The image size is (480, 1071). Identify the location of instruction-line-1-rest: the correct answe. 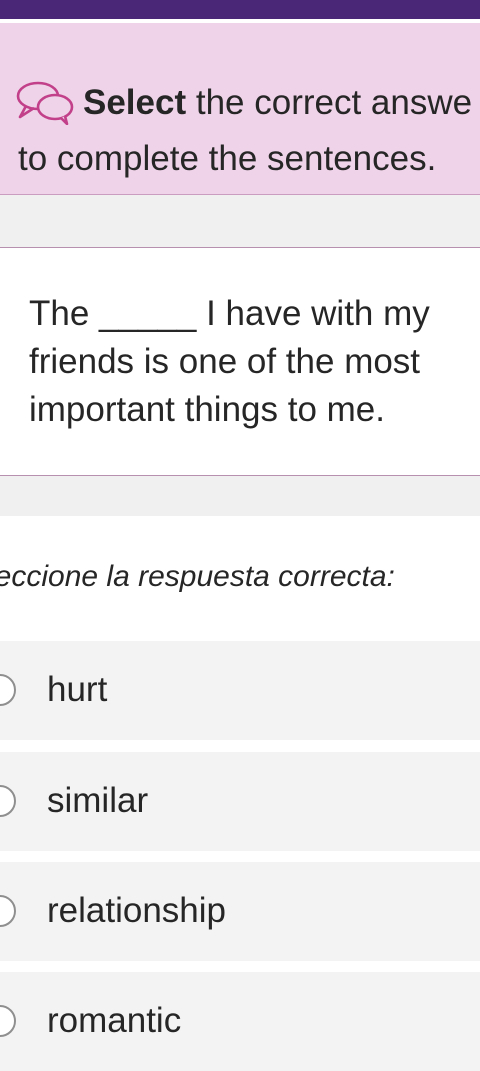
(329, 102).